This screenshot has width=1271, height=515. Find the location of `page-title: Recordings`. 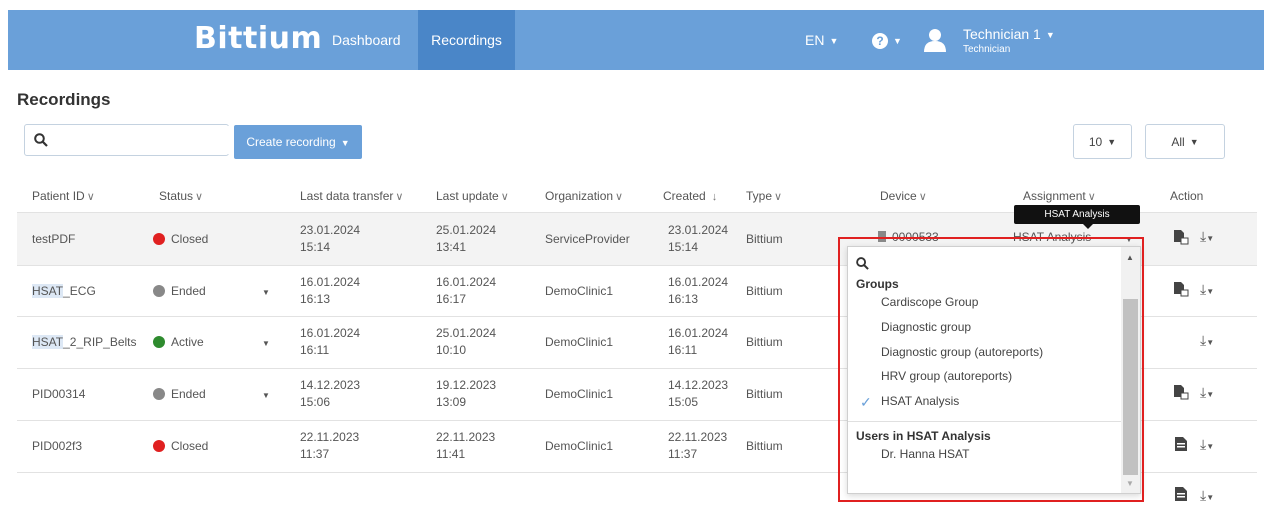

page-title: Recordings is located at coordinates (64, 99).